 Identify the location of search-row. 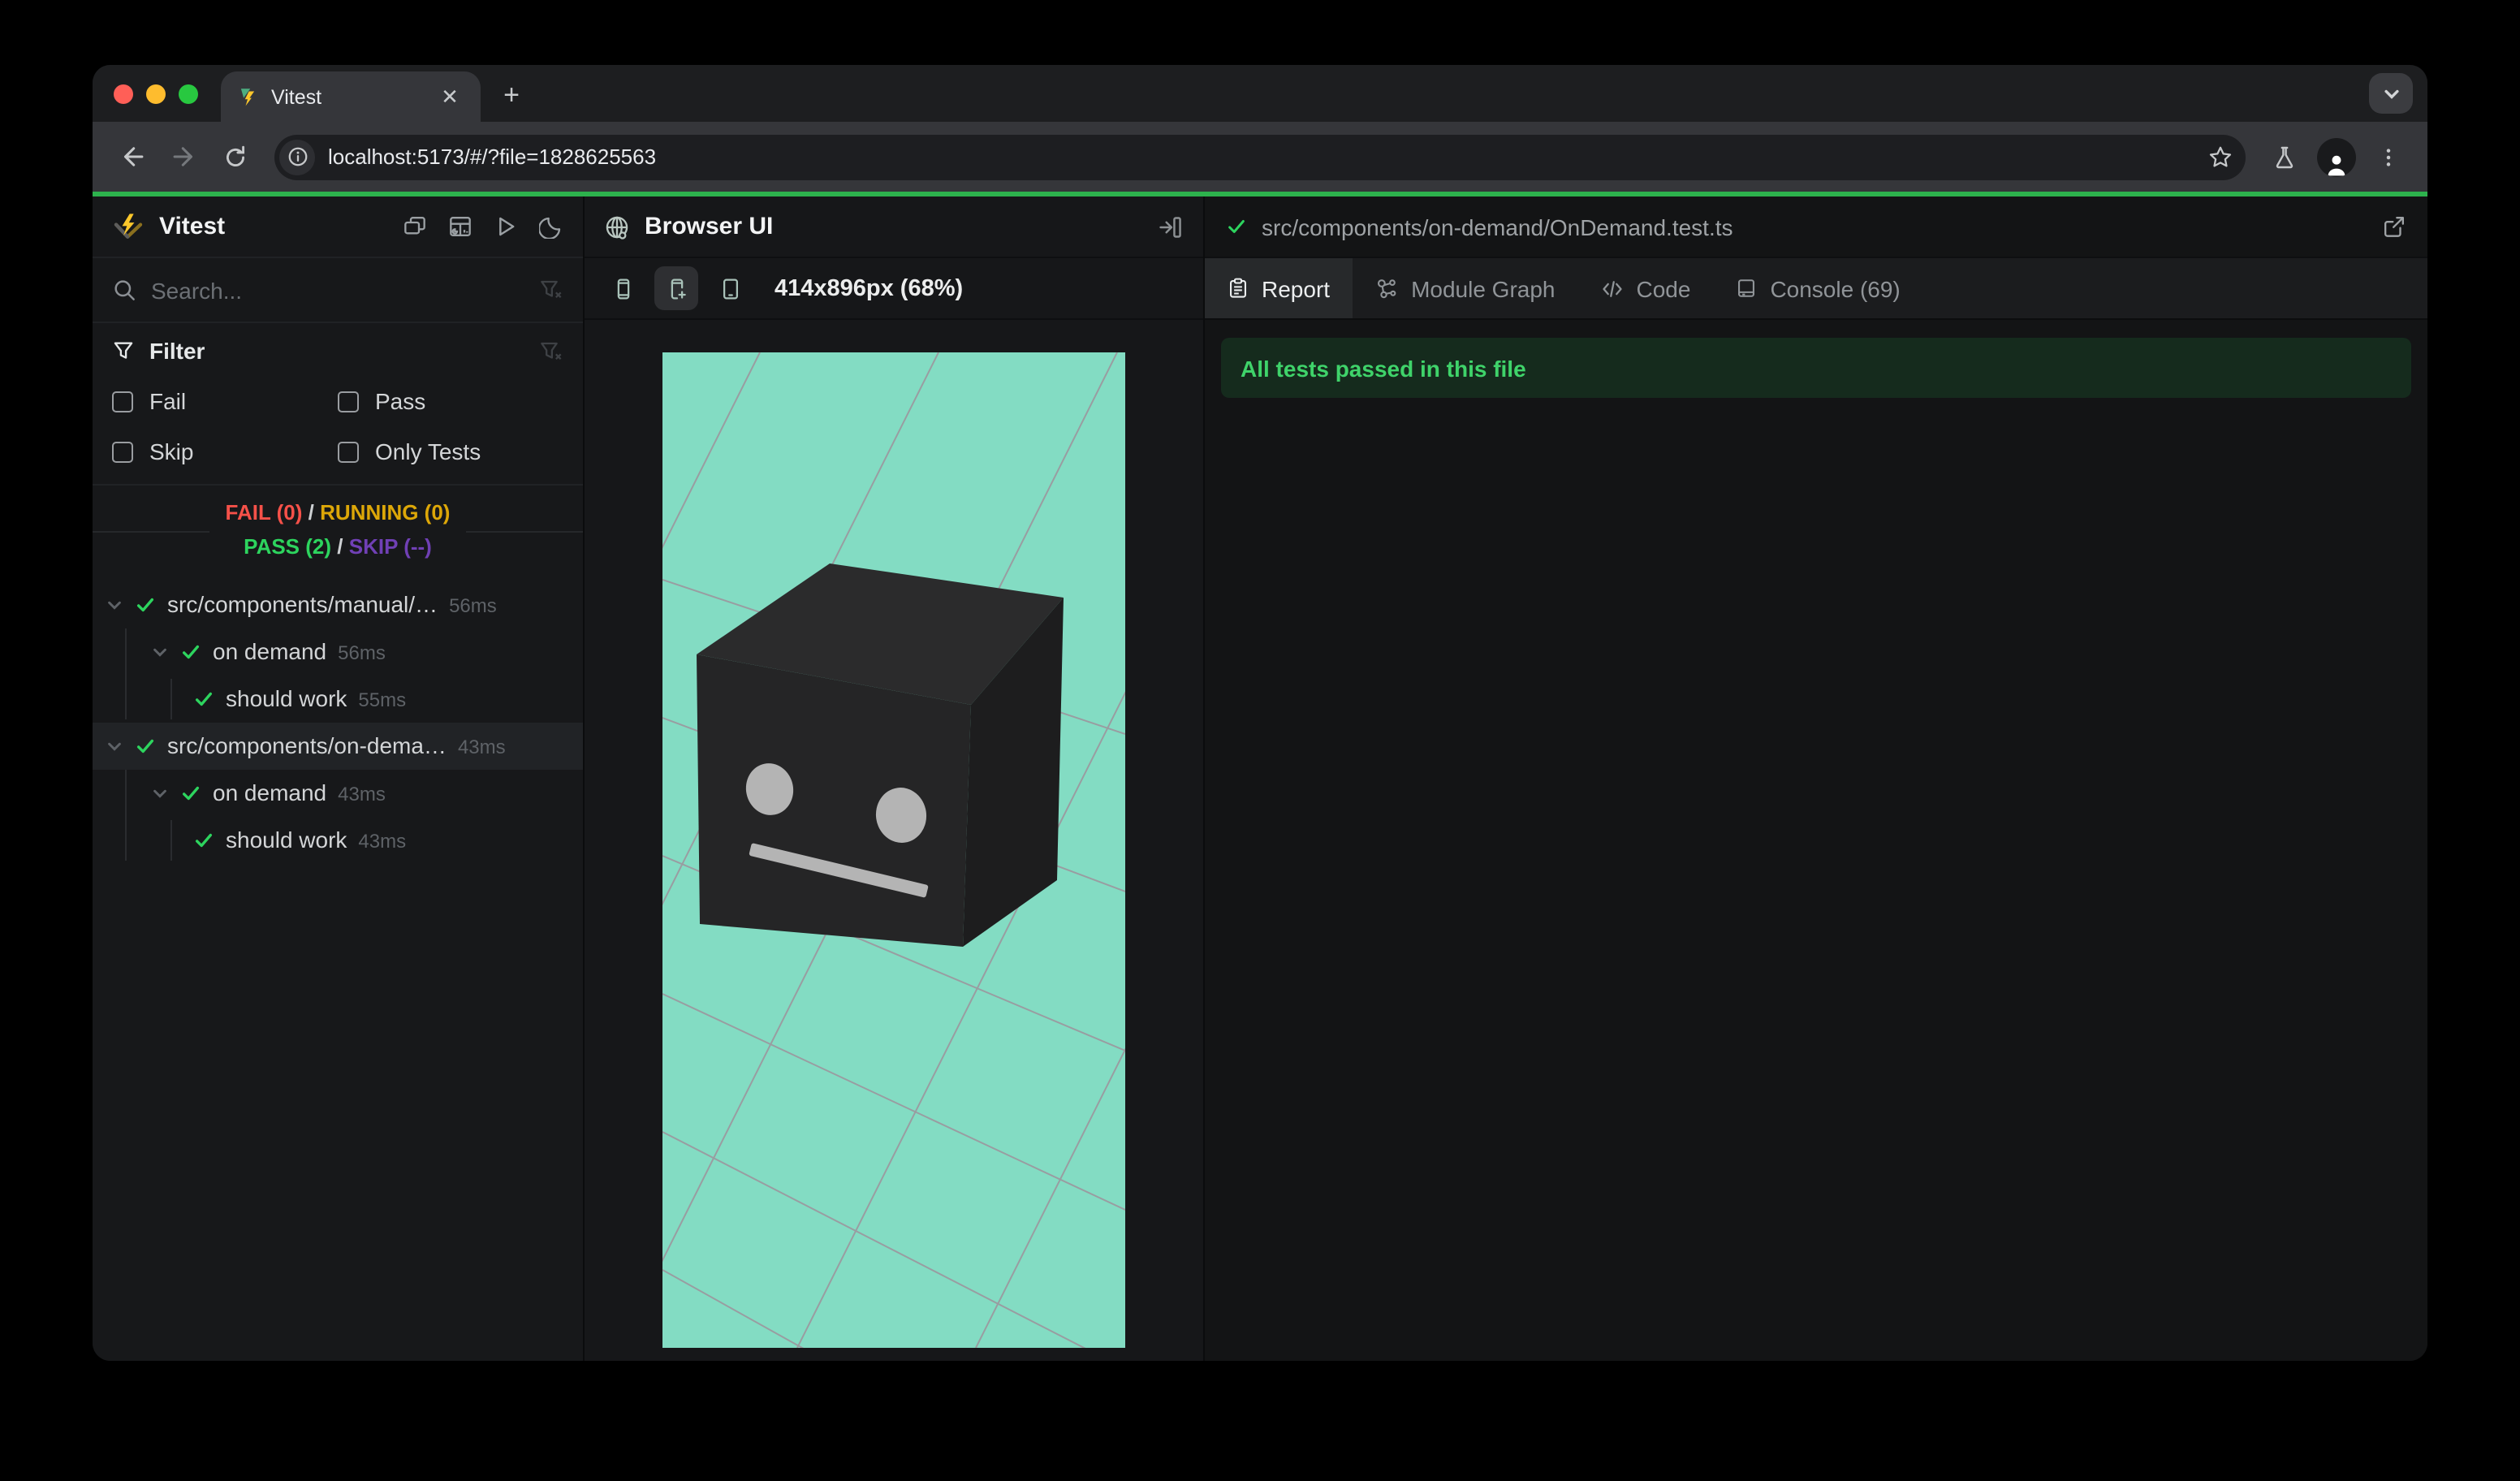
(338, 290).